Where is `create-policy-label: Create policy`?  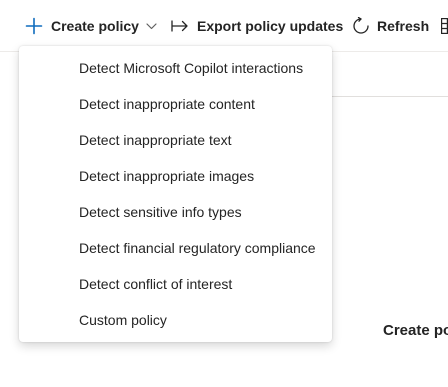
create-policy-label: Create policy is located at coordinates (95, 26).